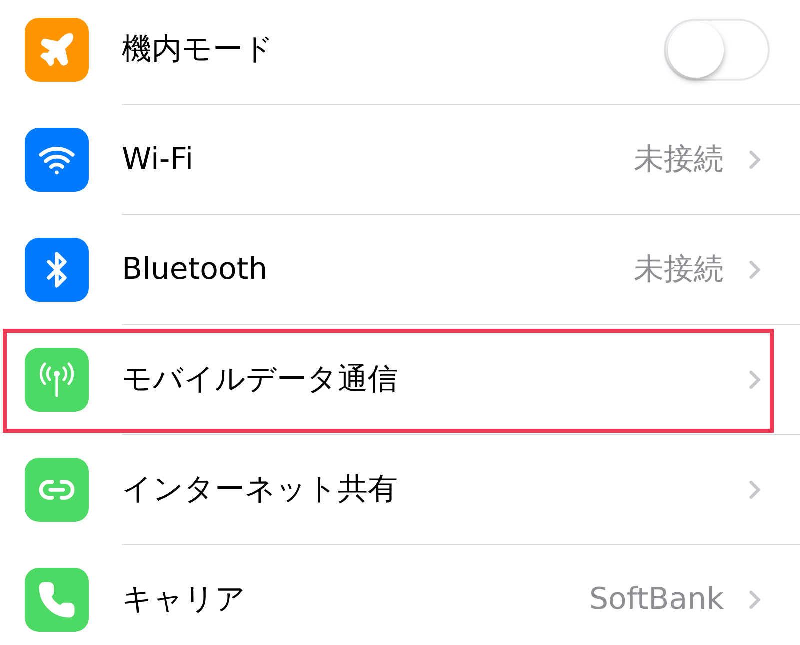 This screenshot has height=645, width=800. What do you see at coordinates (57, 600) in the screenshot?
I see `phone-icon` at bounding box center [57, 600].